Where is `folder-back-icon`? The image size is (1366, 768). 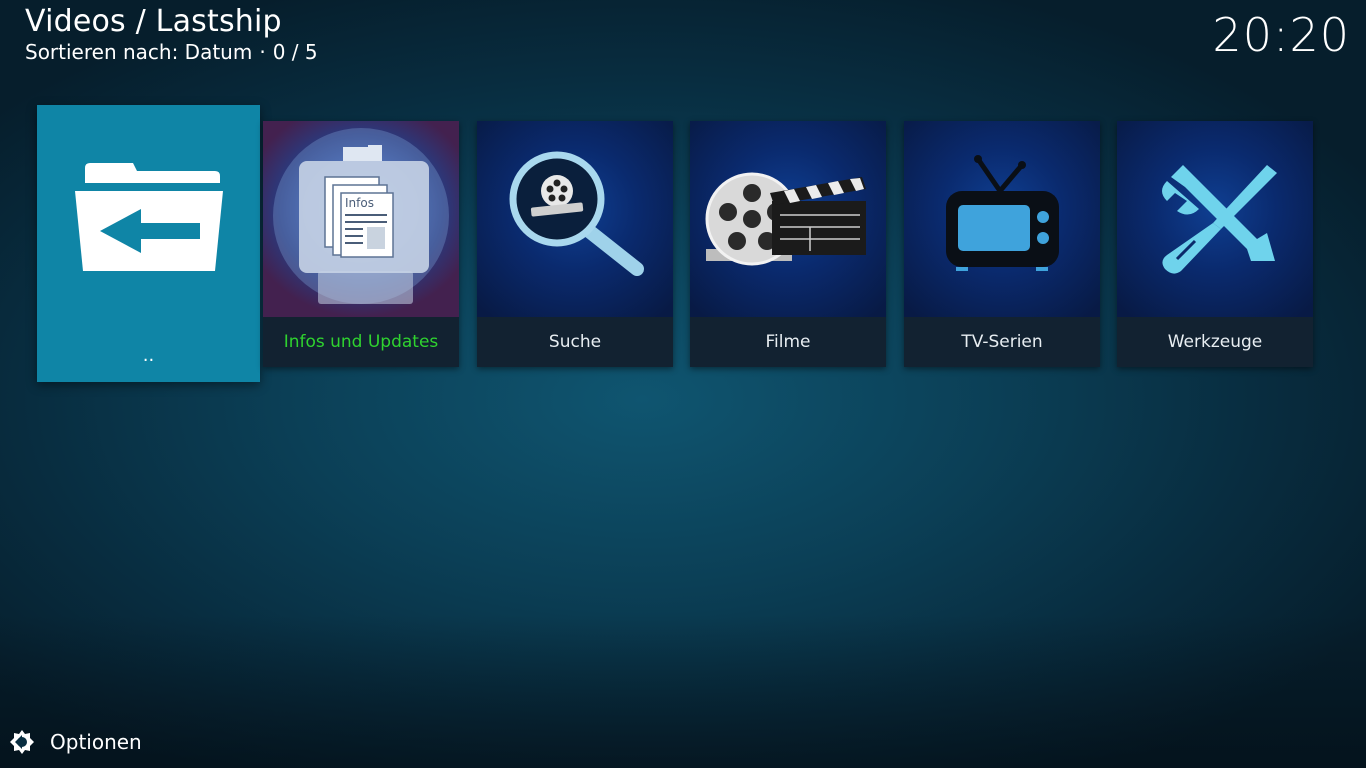
folder-back-icon is located at coordinates (149, 217).